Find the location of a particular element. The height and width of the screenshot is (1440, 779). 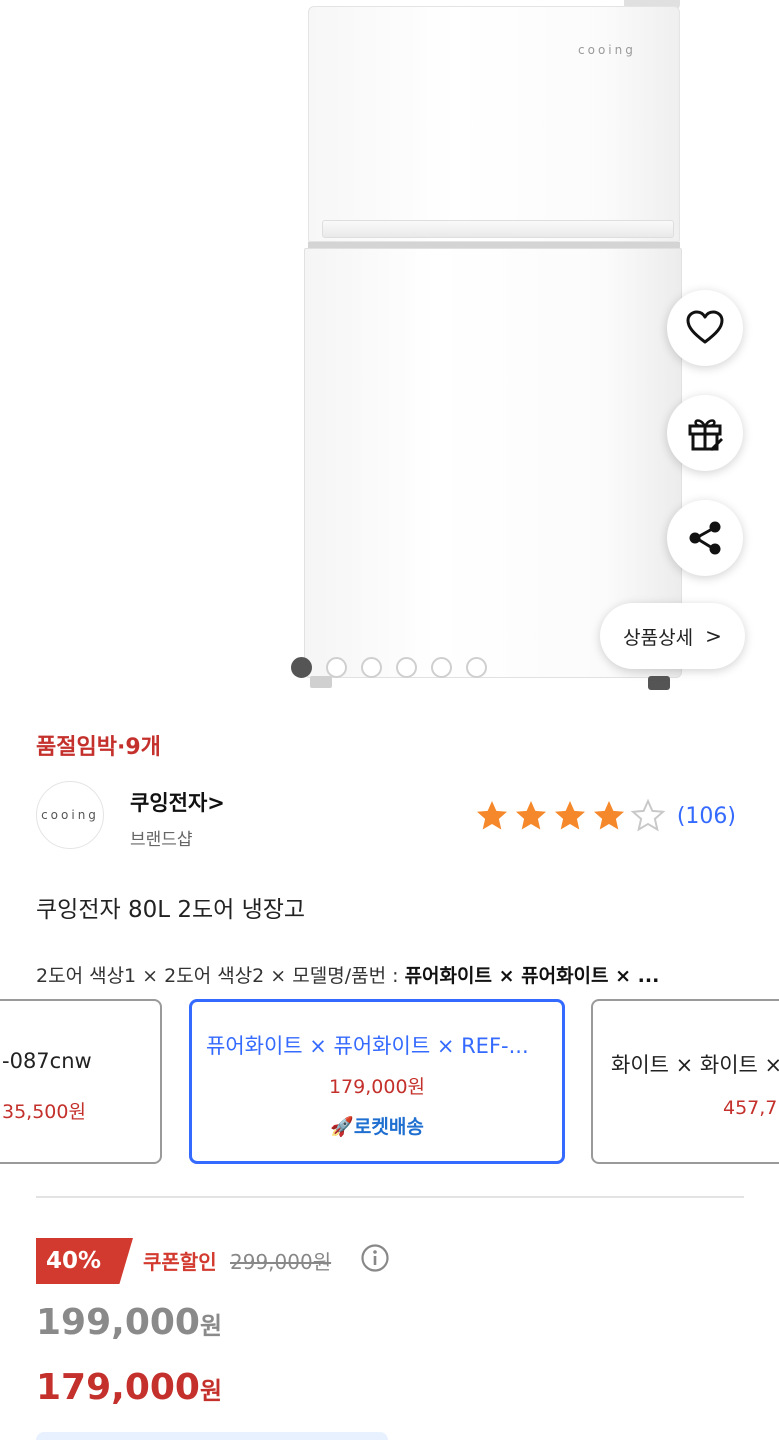

rating-count: (106) is located at coordinates (706, 816).